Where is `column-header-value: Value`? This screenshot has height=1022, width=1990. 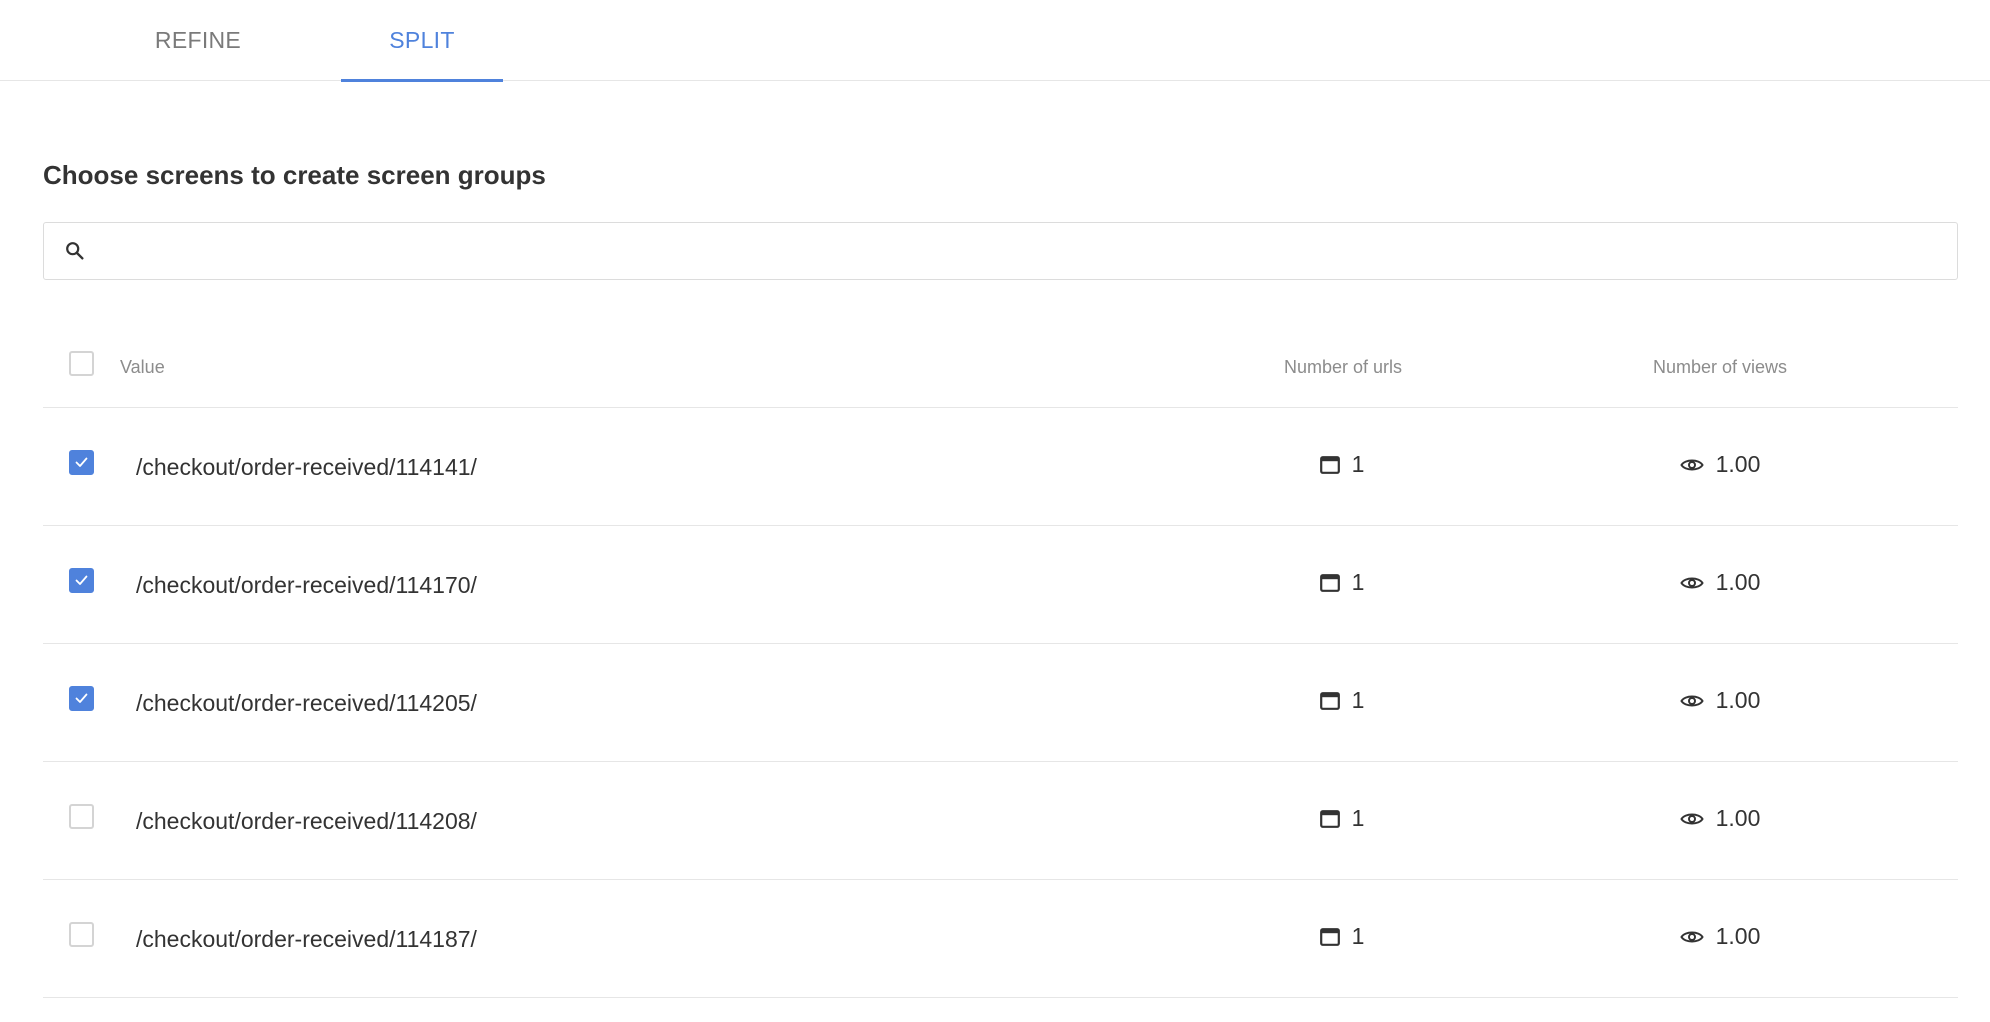 column-header-value: Value is located at coordinates (142, 367).